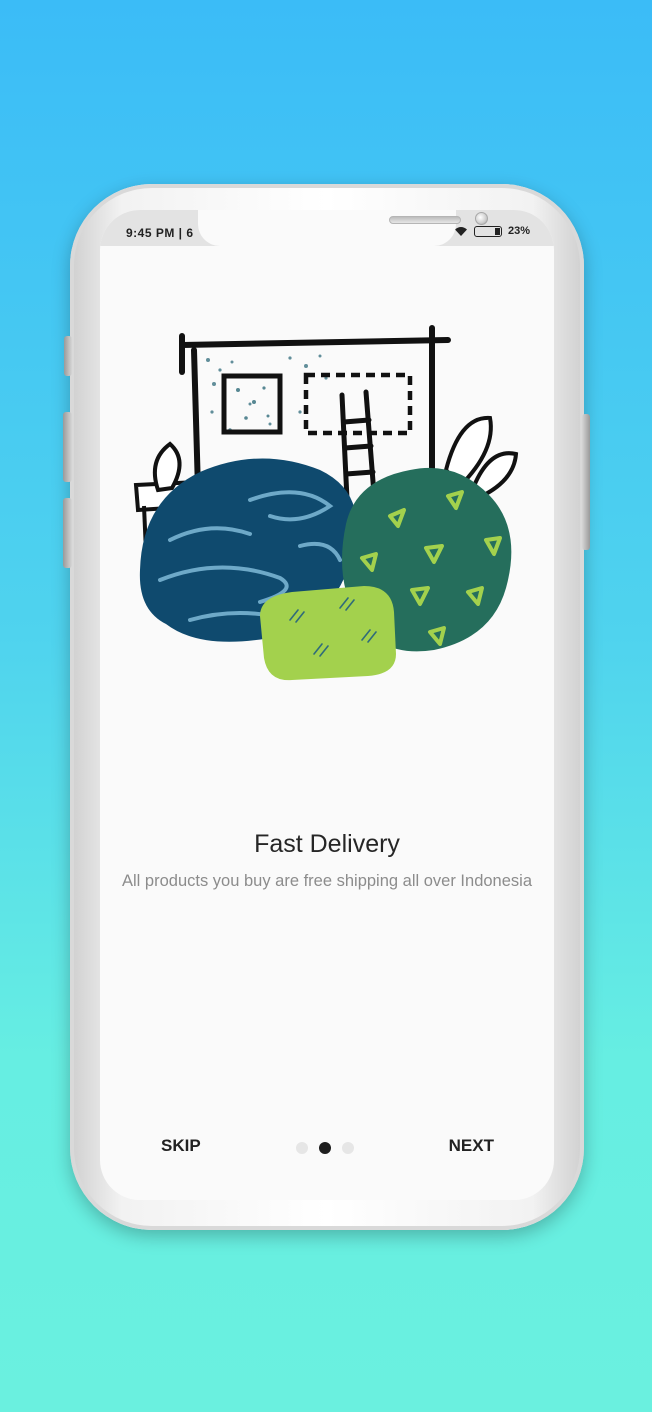  Describe the element at coordinates (586, 482) in the screenshot. I see `power-button` at that location.